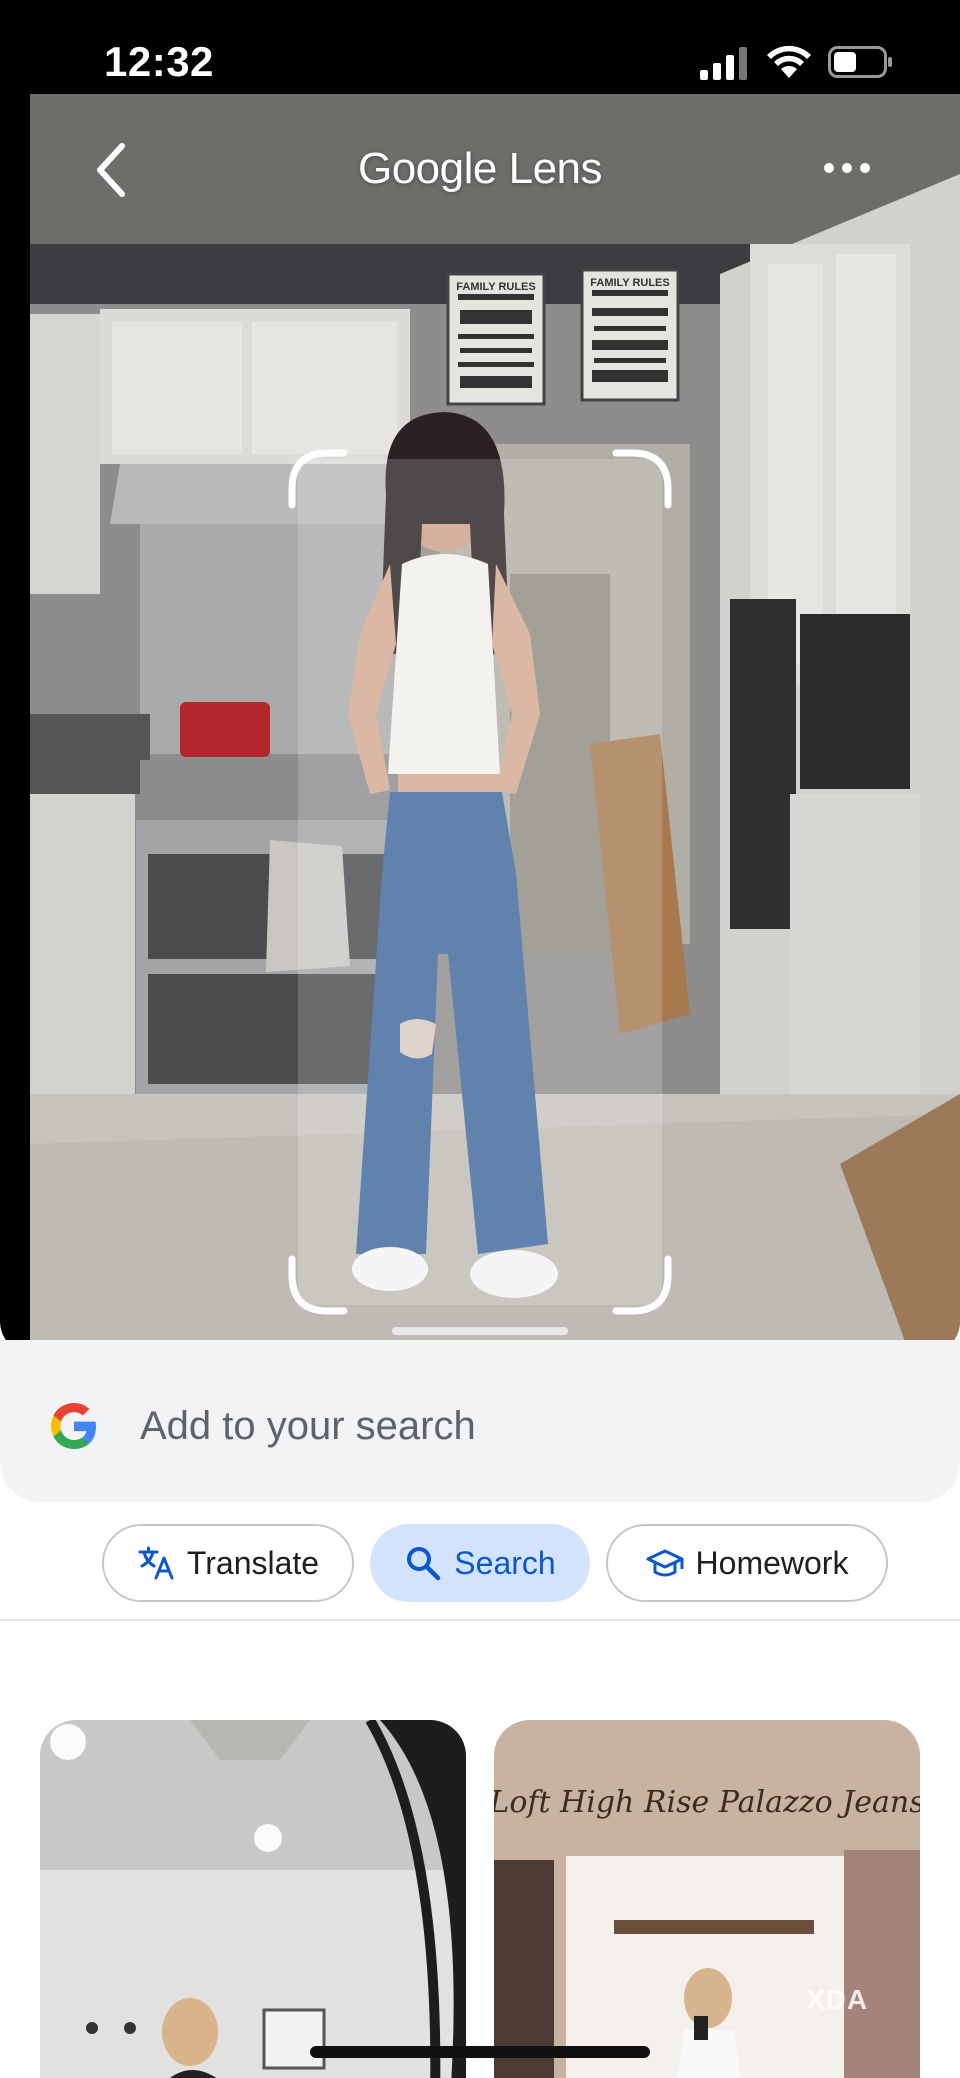  Describe the element at coordinates (480, 1331) in the screenshot. I see `sheet-drag-handle` at that location.